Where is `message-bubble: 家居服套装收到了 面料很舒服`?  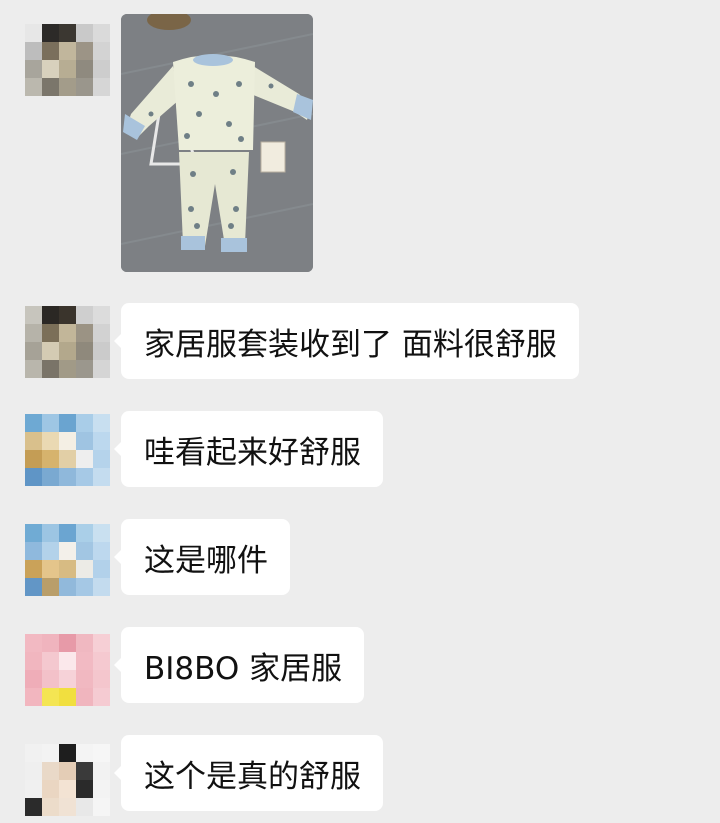 message-bubble: 家居服套装收到了 面料很舒服 is located at coordinates (346, 341).